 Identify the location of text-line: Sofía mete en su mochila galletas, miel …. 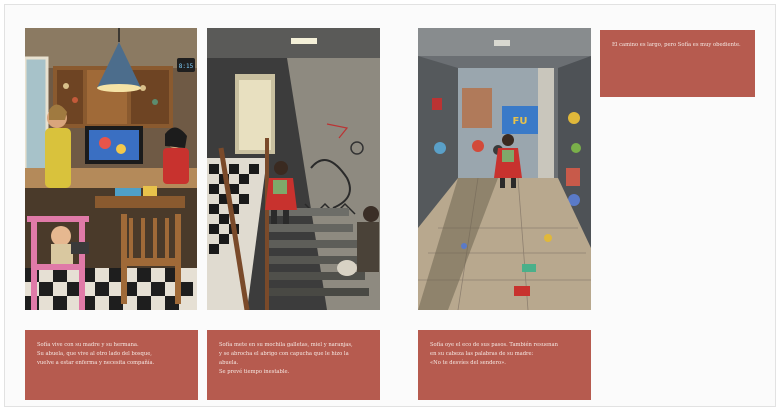
(286, 345).